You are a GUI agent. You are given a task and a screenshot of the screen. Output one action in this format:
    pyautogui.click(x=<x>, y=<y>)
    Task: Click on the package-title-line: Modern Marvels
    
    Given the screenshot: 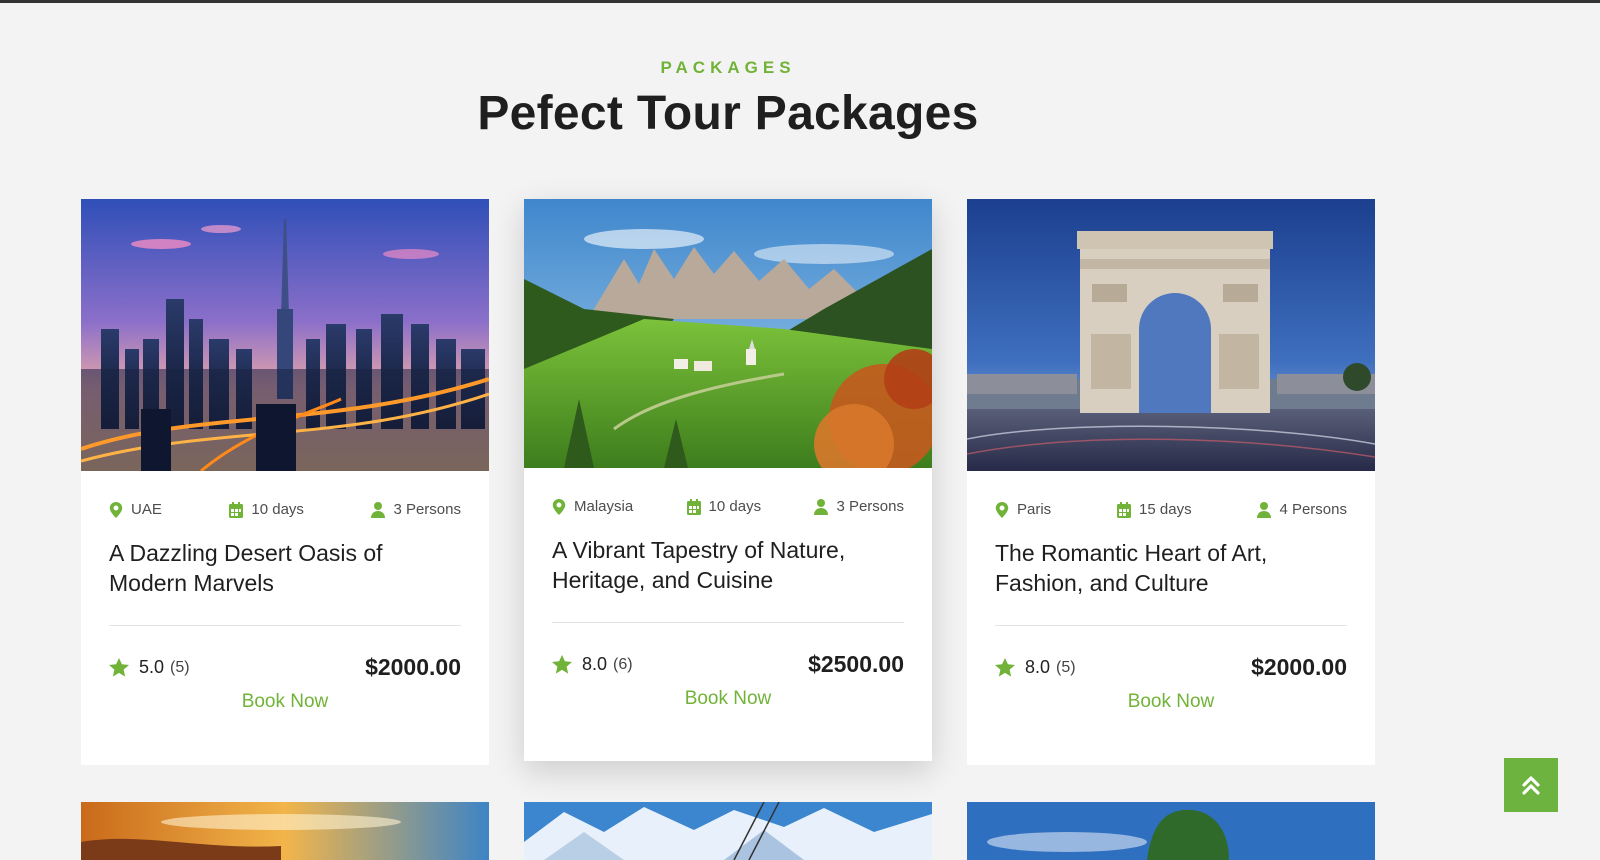 What is the action you would take?
    pyautogui.click(x=191, y=583)
    